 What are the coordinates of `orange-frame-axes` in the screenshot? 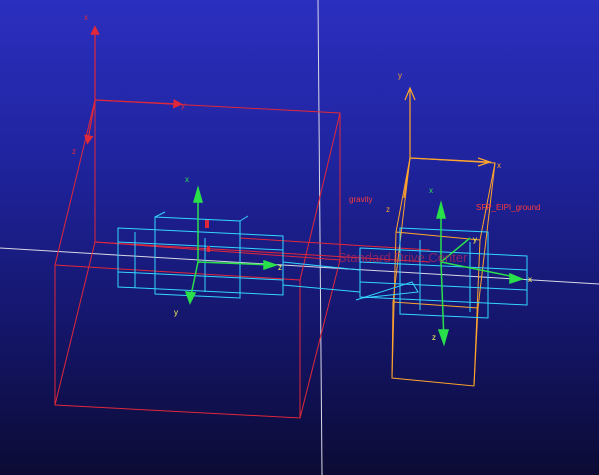 It's located at (447, 142).